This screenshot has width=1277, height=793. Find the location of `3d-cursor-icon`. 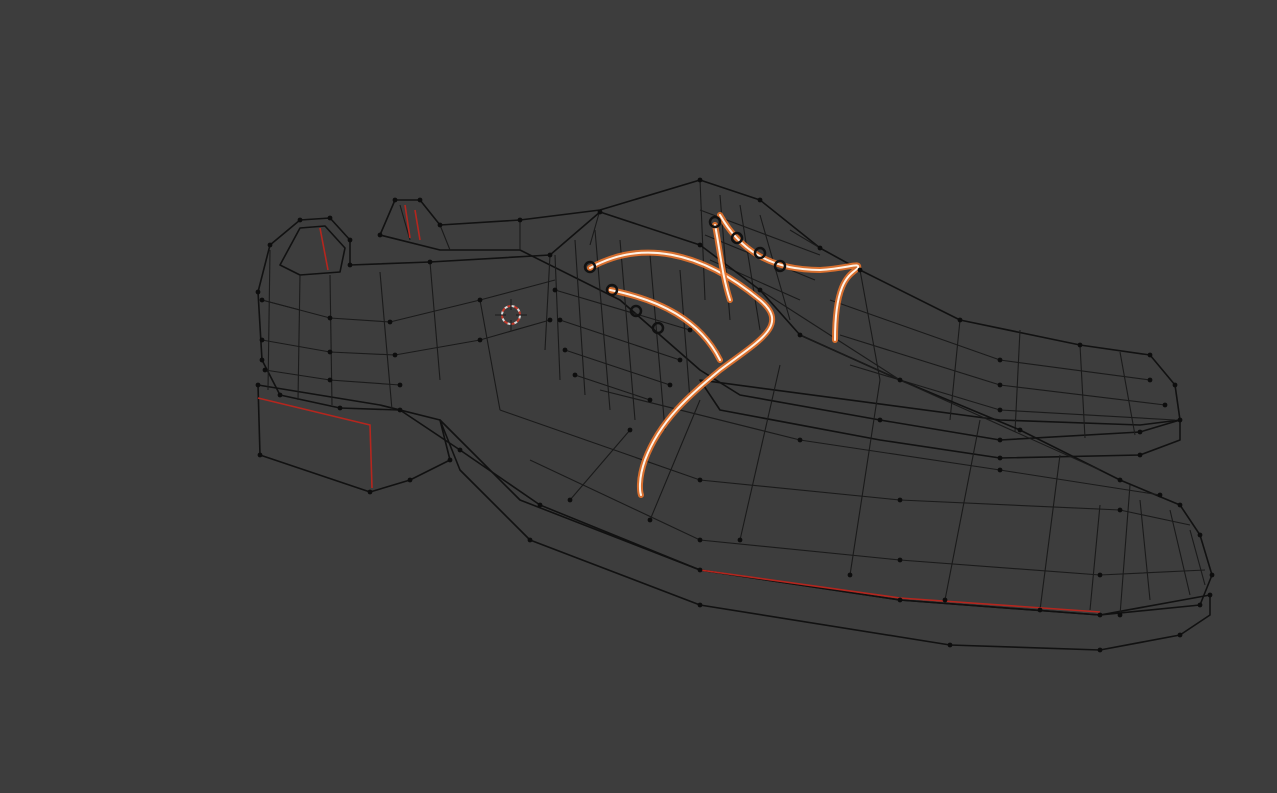

3d-cursor-icon is located at coordinates (511, 315).